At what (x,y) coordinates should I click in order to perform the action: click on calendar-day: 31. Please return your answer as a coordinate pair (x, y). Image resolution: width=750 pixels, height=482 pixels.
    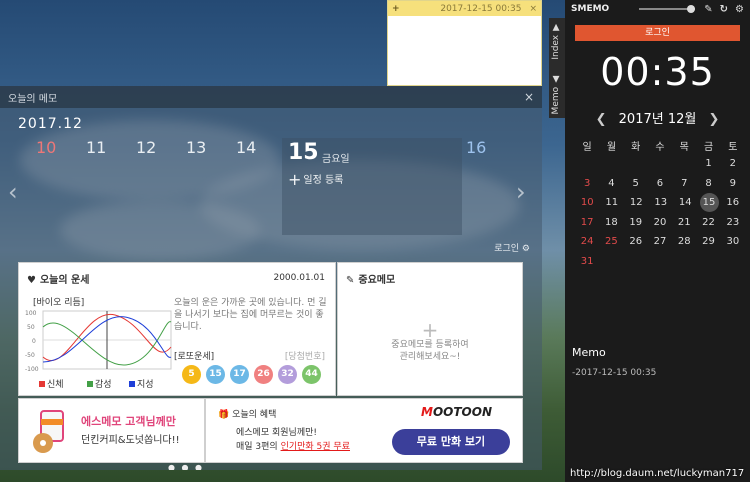
    Looking at the image, I should click on (587, 261).